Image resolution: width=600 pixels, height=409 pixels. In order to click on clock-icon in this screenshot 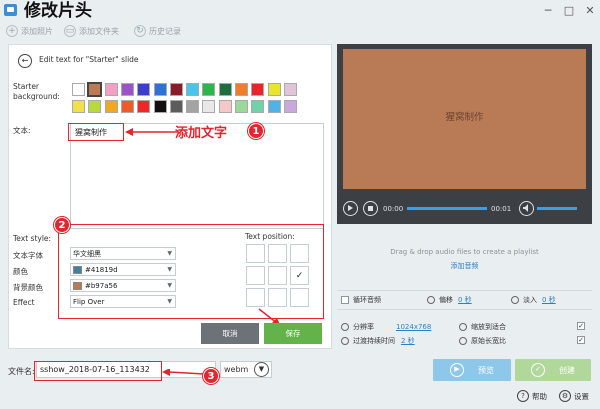, I will do `click(345, 341)`.